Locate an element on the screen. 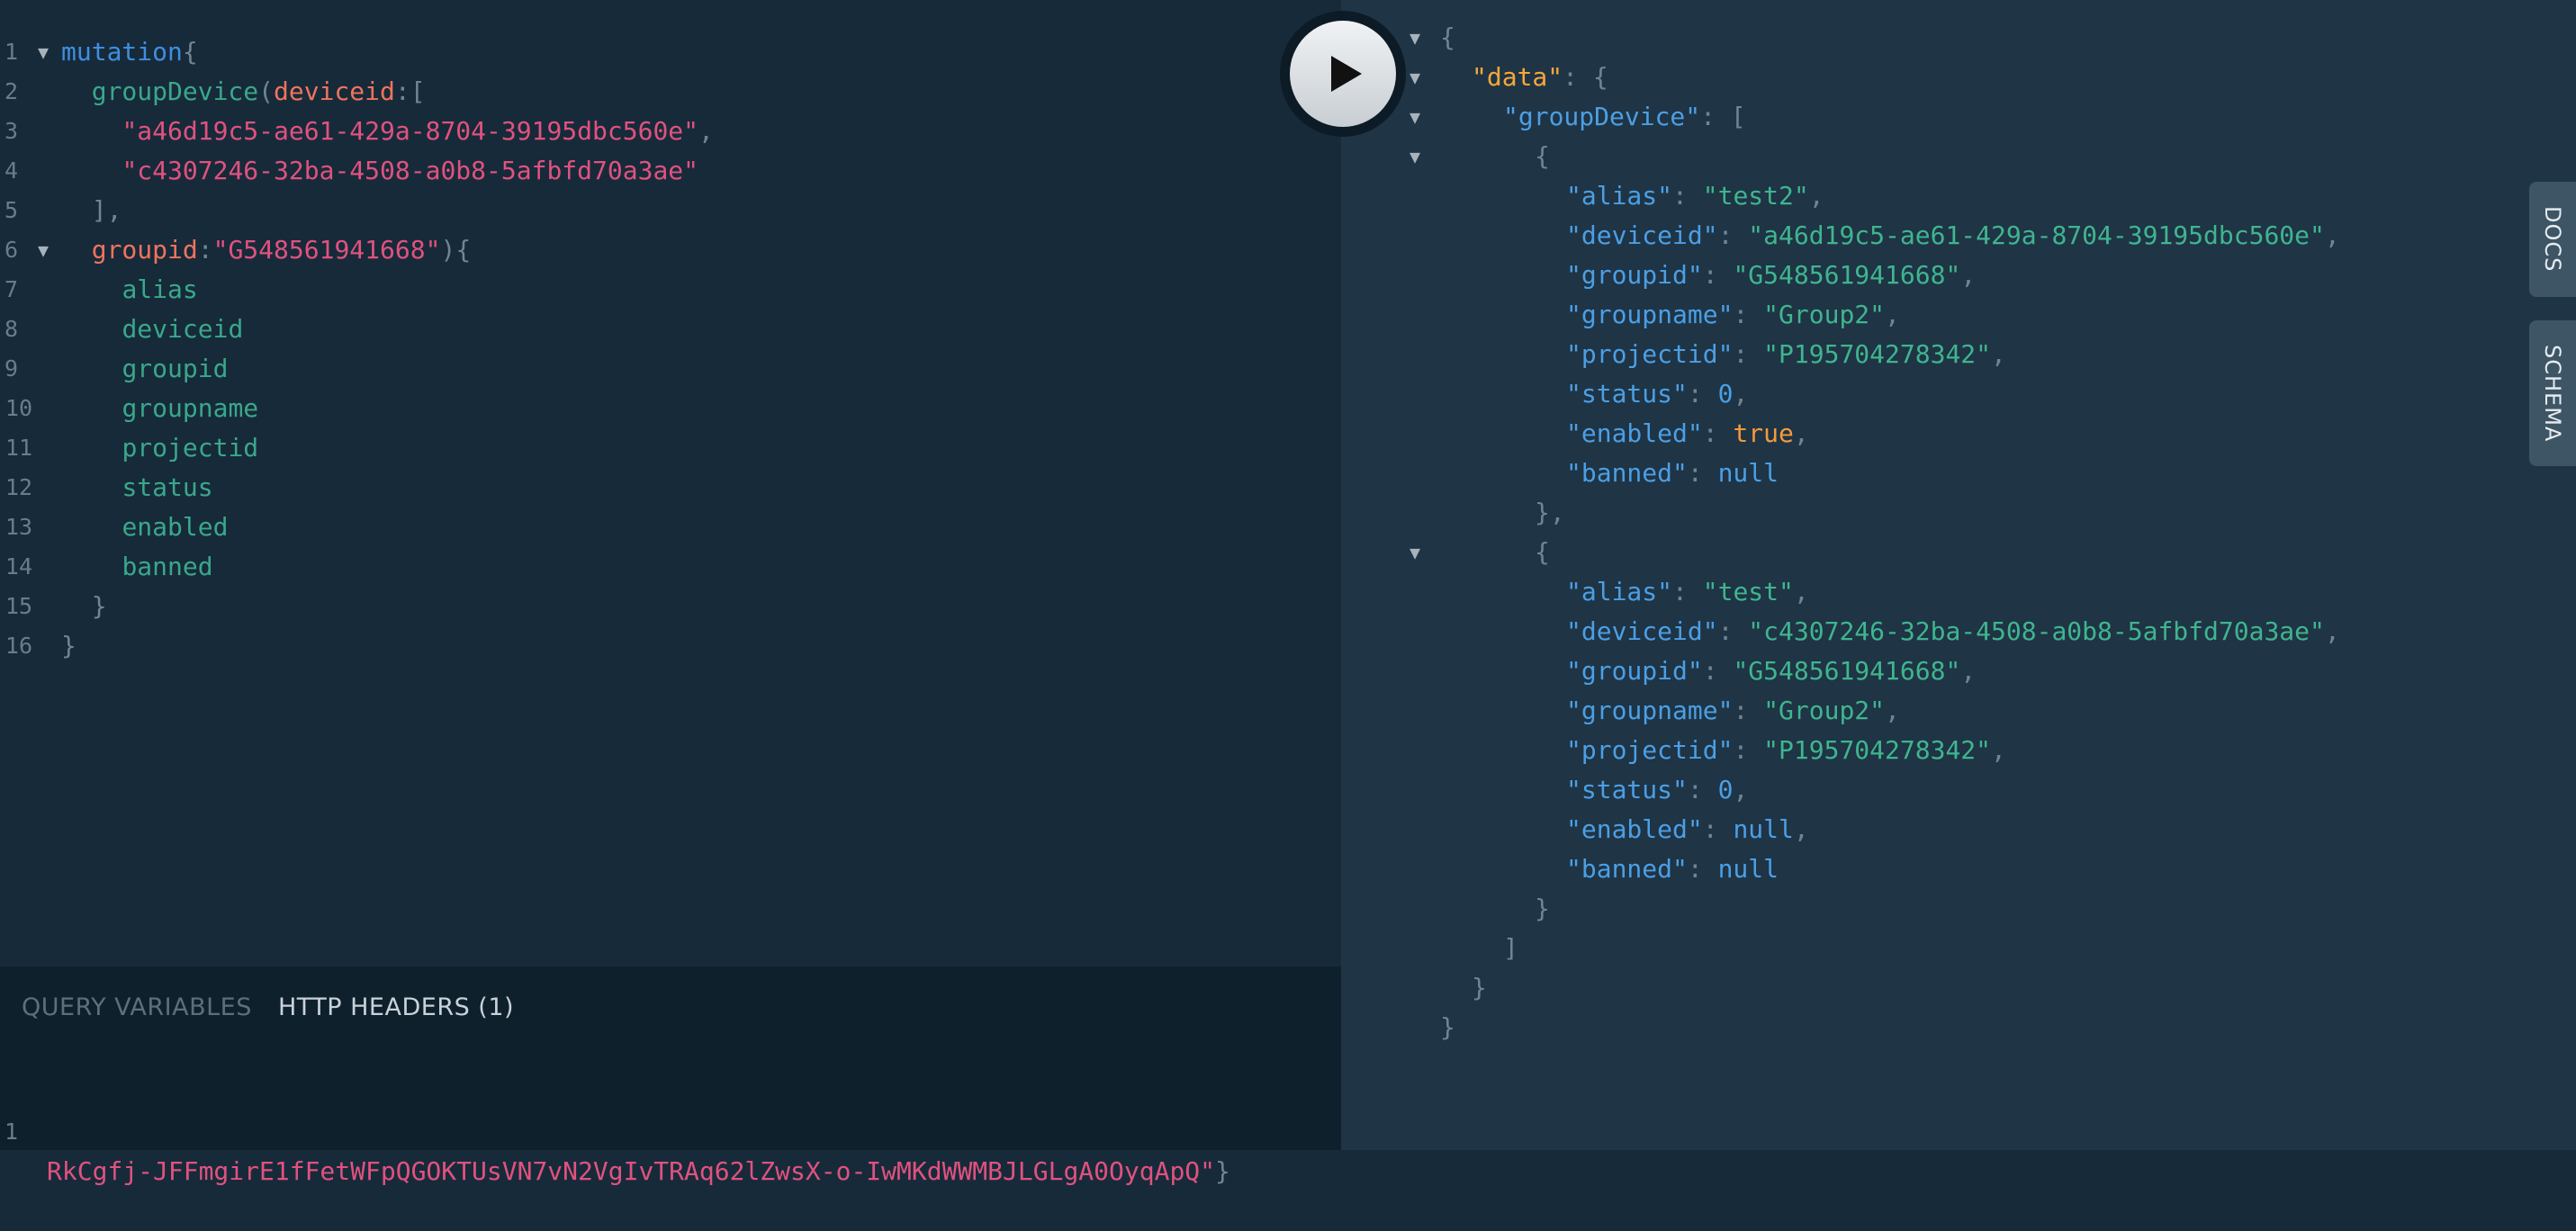 The image size is (2576, 1231). variables-tabs: QUERY VARIABLES HTTP HEADERS (1) is located at coordinates (277, 1011).